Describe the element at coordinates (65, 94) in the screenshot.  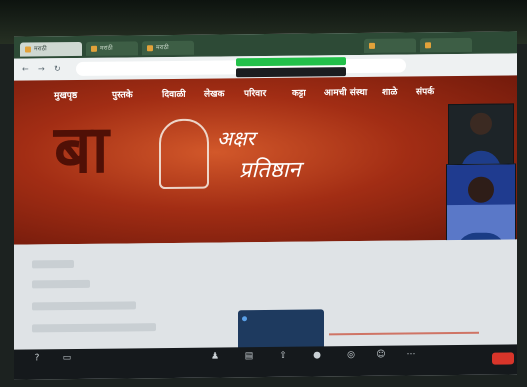
I see `menu-item: मुखपृष्ठ` at that location.